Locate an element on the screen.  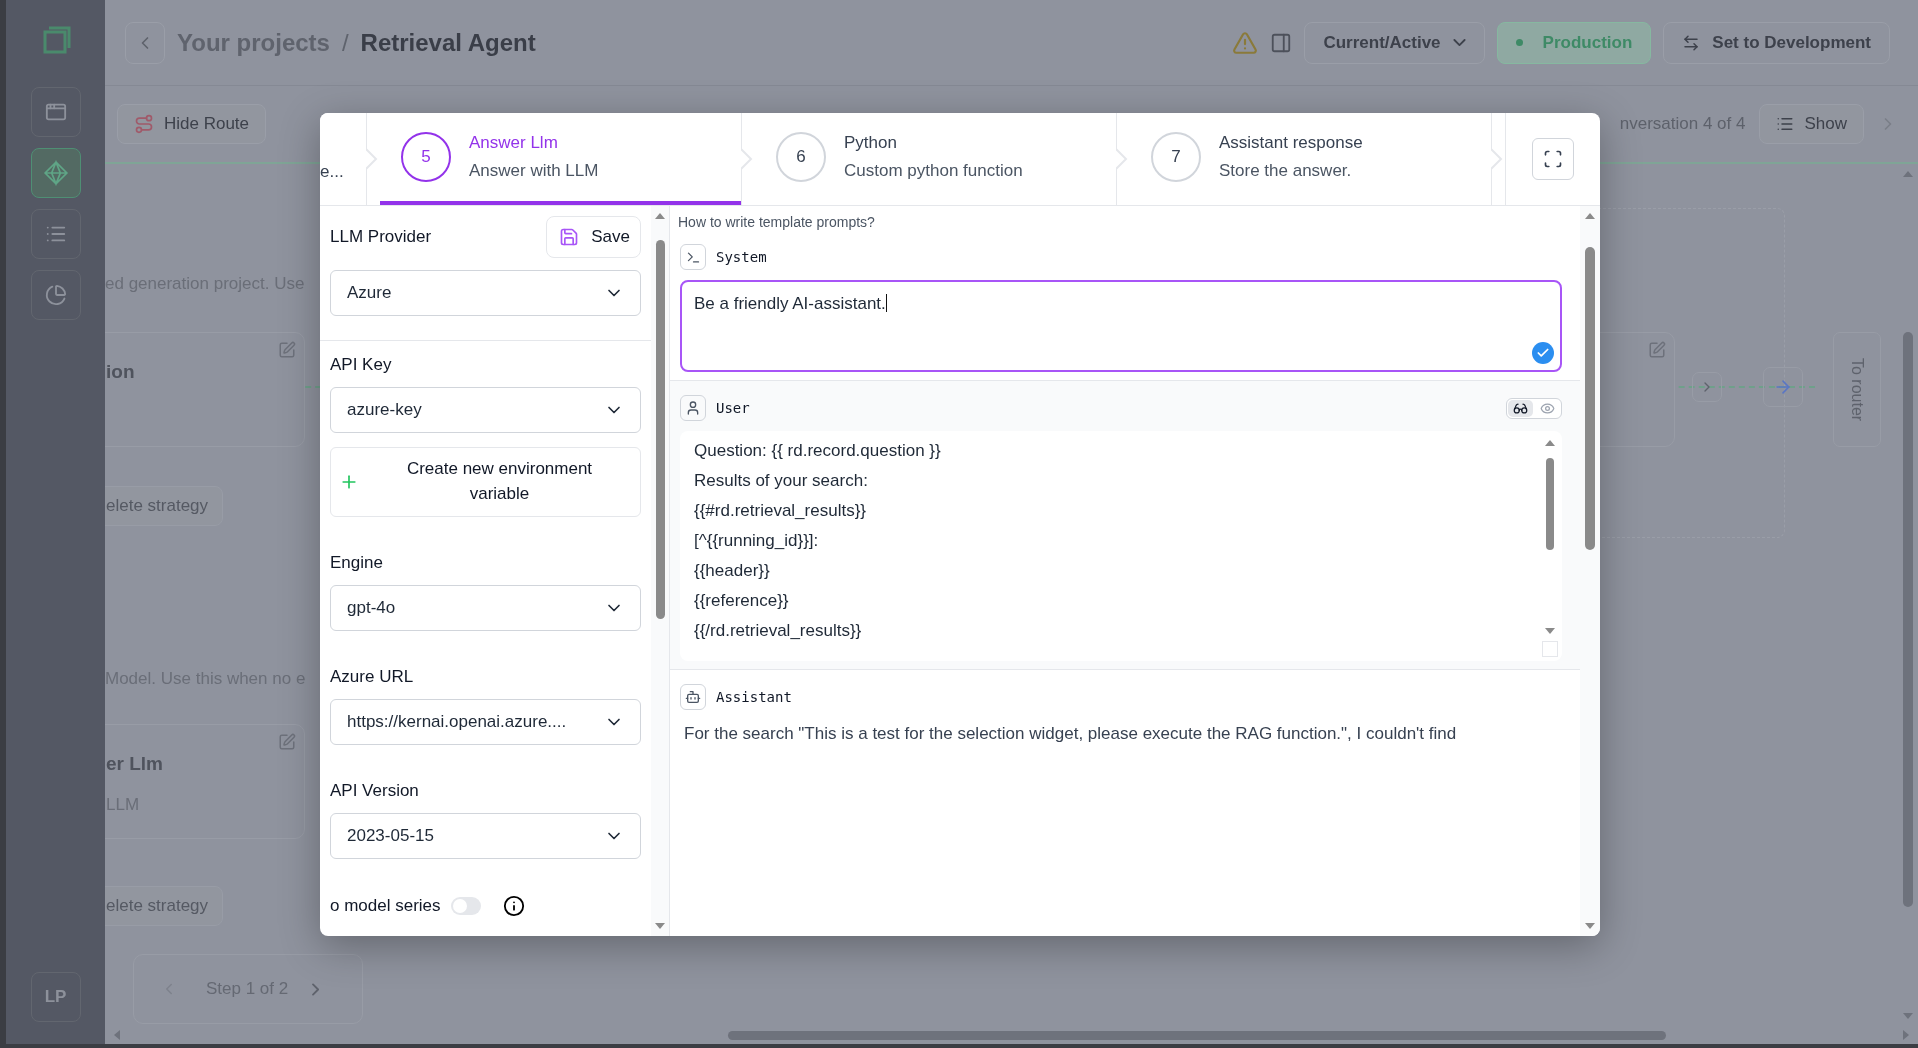
fullscreen-button is located at coordinates (1553, 159).